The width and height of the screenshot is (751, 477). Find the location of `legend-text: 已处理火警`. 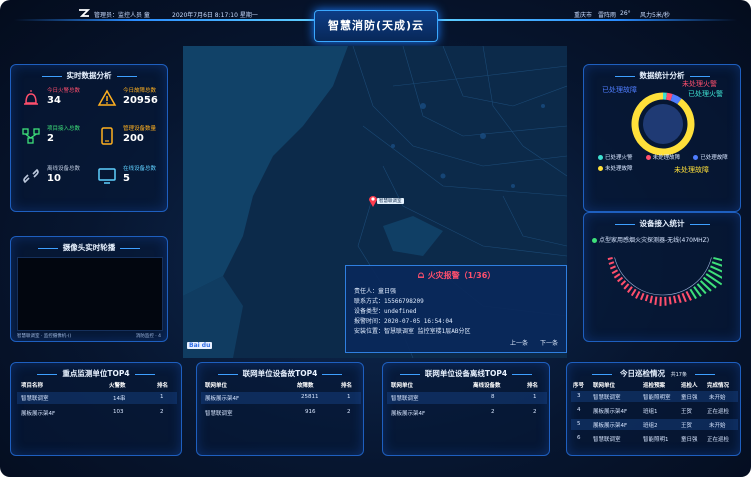

legend-text: 已处理火警 is located at coordinates (619, 158).